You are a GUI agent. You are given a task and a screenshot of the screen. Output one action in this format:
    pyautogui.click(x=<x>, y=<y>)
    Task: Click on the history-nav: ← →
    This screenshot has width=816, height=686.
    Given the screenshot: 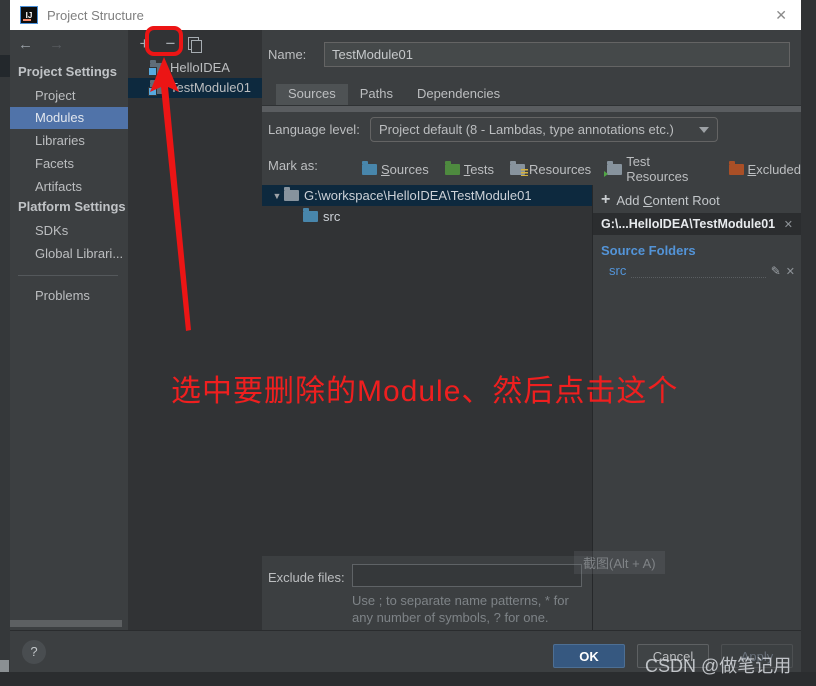 What is the action you would take?
    pyautogui.click(x=41, y=44)
    